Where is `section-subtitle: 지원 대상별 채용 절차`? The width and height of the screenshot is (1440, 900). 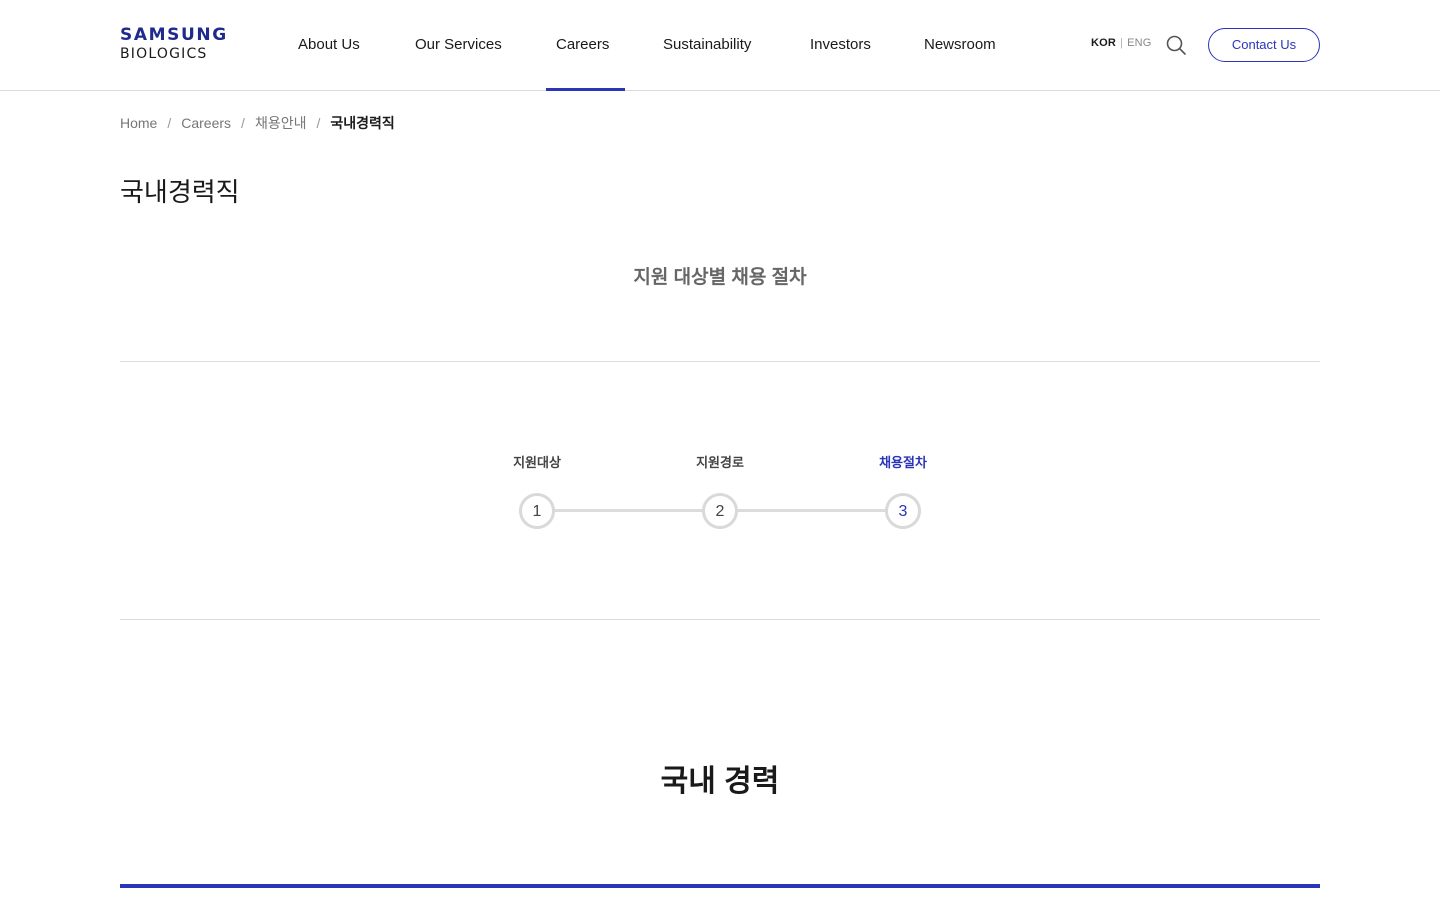
section-subtitle: 지원 대상별 채용 절차 is located at coordinates (720, 277).